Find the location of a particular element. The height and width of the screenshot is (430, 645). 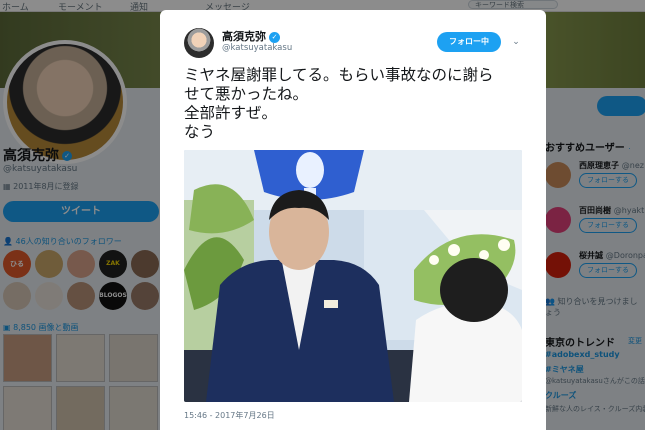

following-button: フォロー中 is located at coordinates (469, 42).